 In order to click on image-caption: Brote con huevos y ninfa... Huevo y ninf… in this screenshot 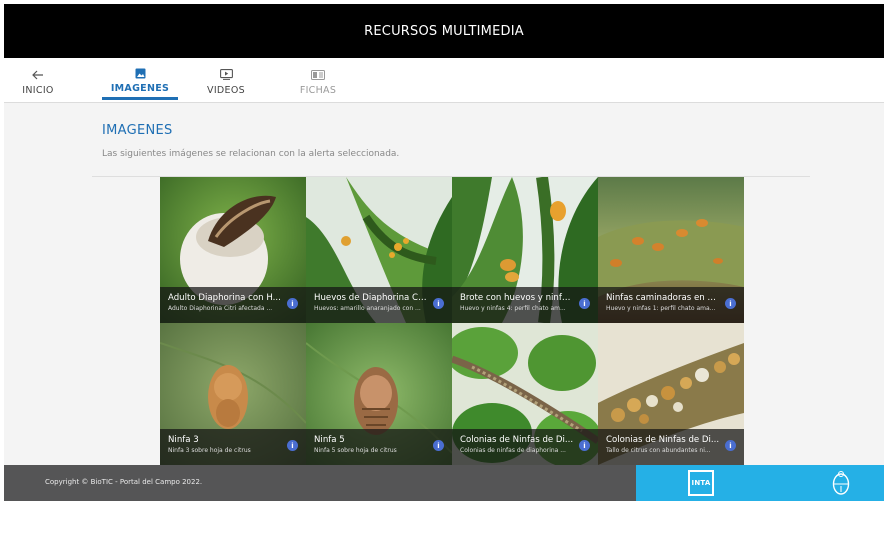, I will do `click(525, 305)`.